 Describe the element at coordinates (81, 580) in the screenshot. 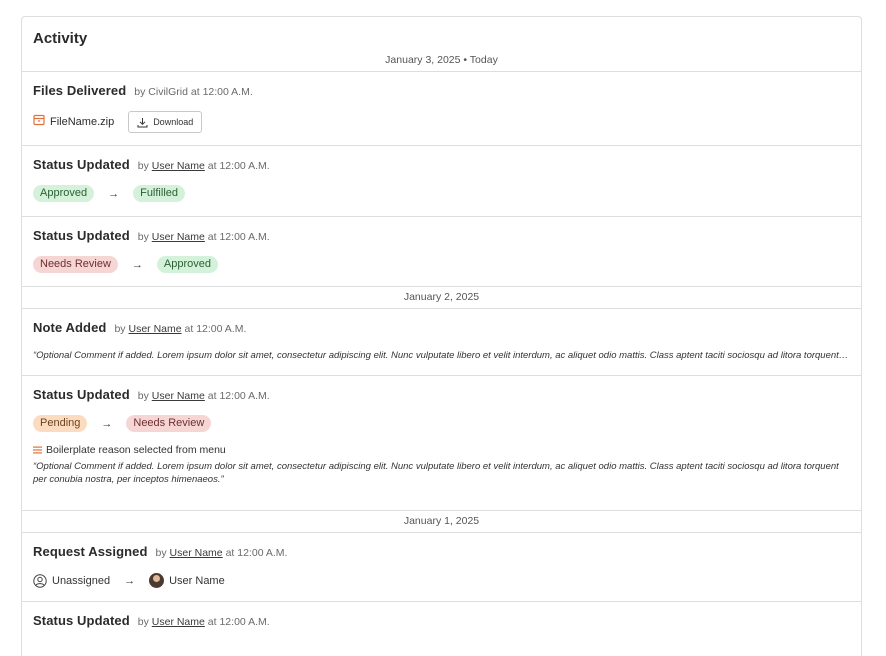

I see `assign-from: Unassigned` at that location.